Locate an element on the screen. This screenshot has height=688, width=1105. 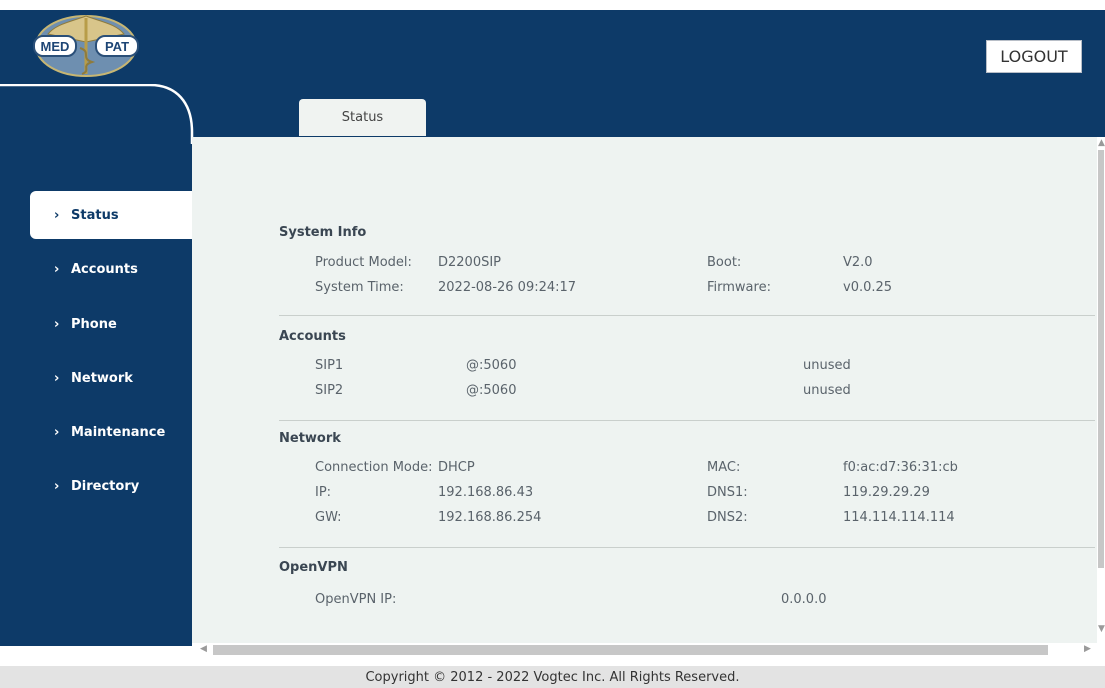
sidebar-item-label: Maintenance is located at coordinates (118, 432).